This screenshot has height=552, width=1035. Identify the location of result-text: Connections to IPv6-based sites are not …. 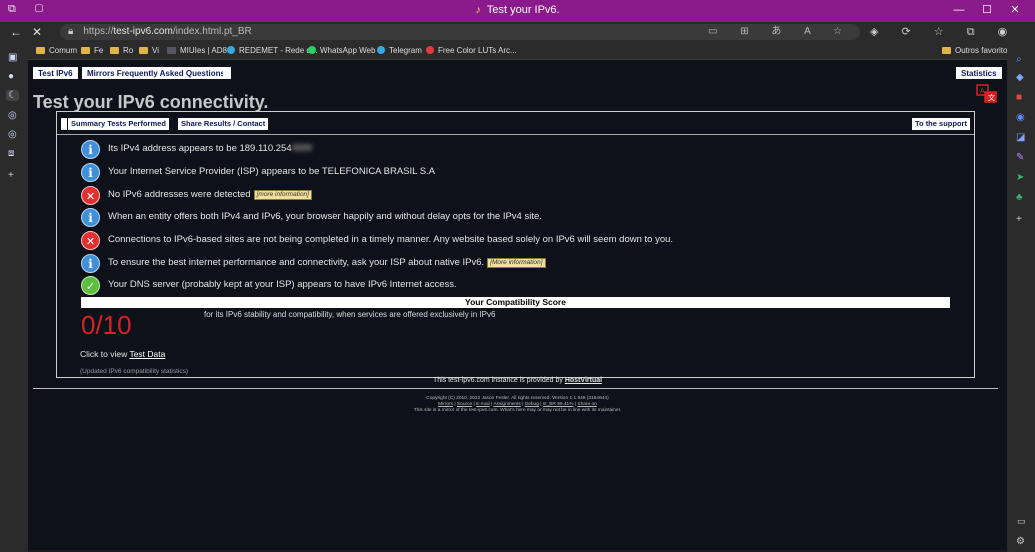
(391, 239).